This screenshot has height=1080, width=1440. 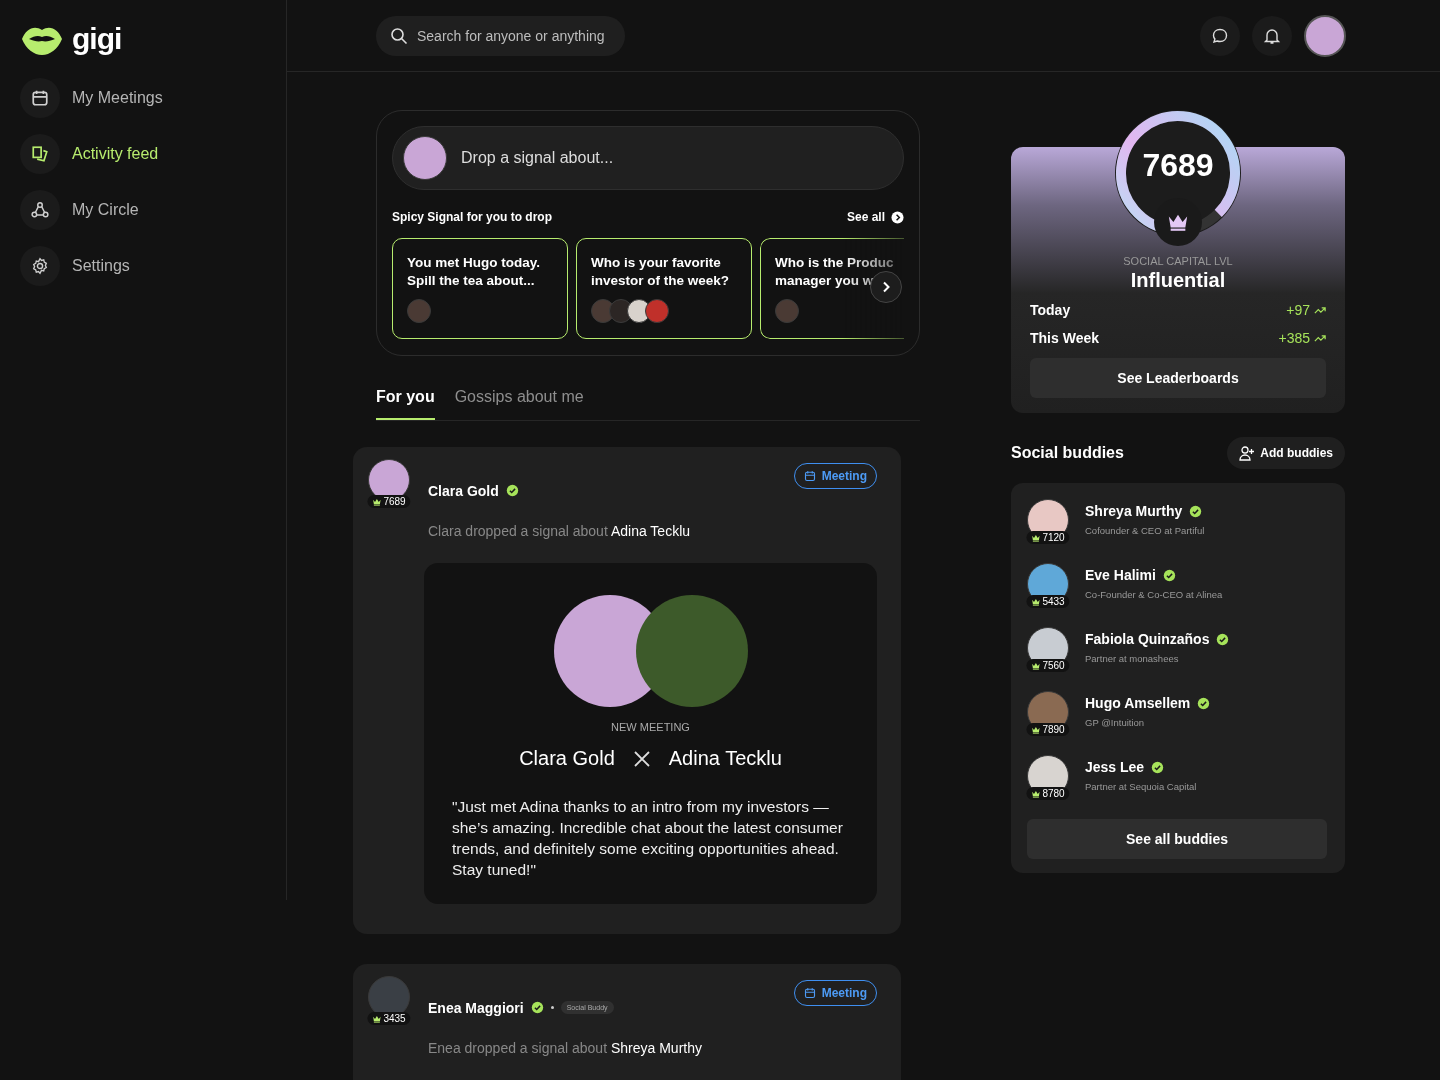 What do you see at coordinates (1145, 530) in the screenshot?
I see `buddy-role: Cofounder & CEO at Partiful` at bounding box center [1145, 530].